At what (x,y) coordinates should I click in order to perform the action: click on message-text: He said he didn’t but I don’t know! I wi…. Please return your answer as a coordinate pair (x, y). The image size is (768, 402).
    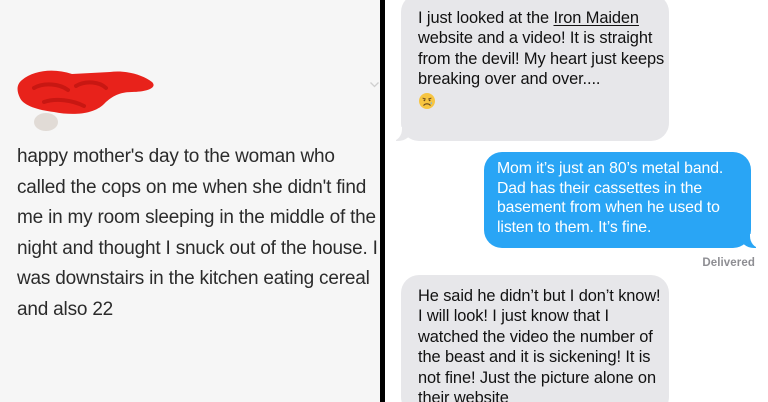
    Looking at the image, I should click on (539, 344).